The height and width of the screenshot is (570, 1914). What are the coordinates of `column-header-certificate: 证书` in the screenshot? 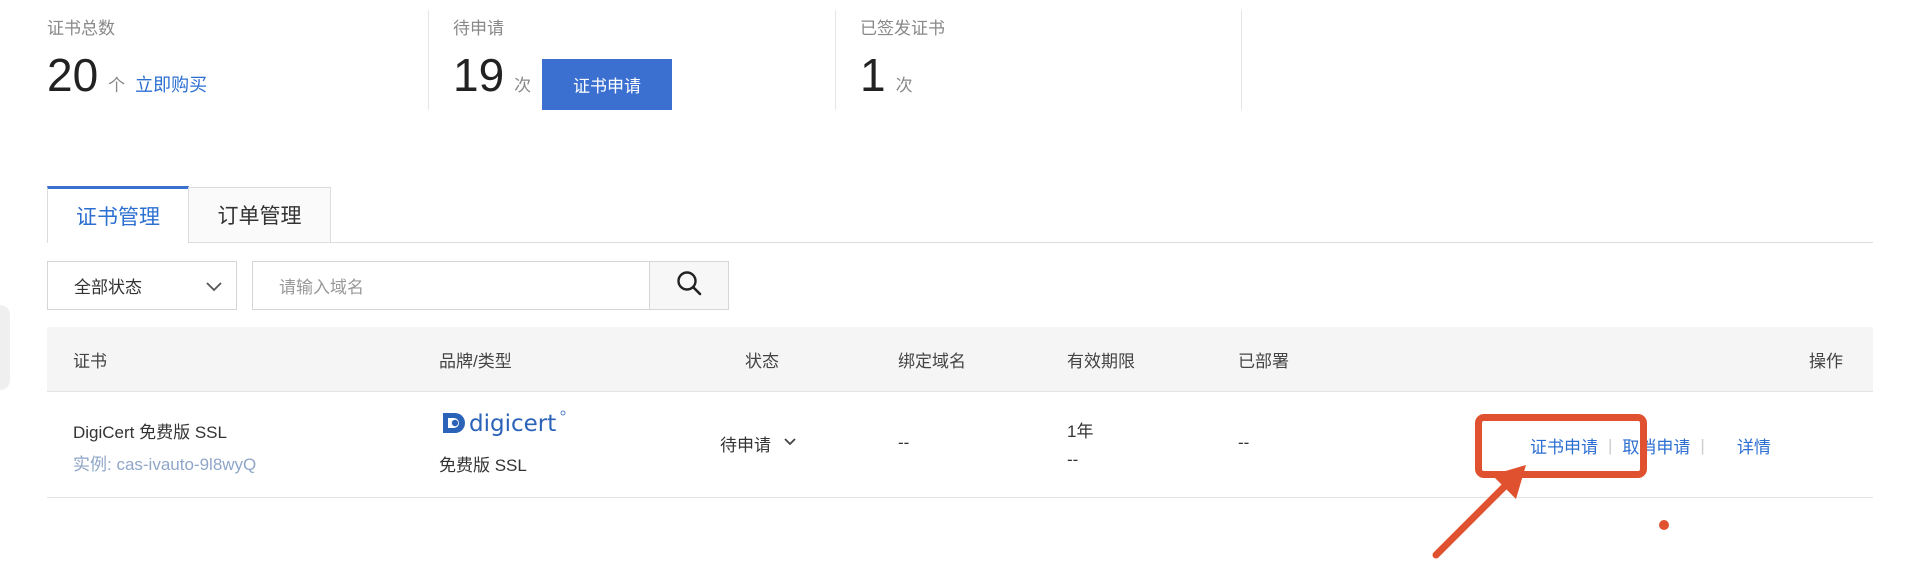 It's located at (90, 361).